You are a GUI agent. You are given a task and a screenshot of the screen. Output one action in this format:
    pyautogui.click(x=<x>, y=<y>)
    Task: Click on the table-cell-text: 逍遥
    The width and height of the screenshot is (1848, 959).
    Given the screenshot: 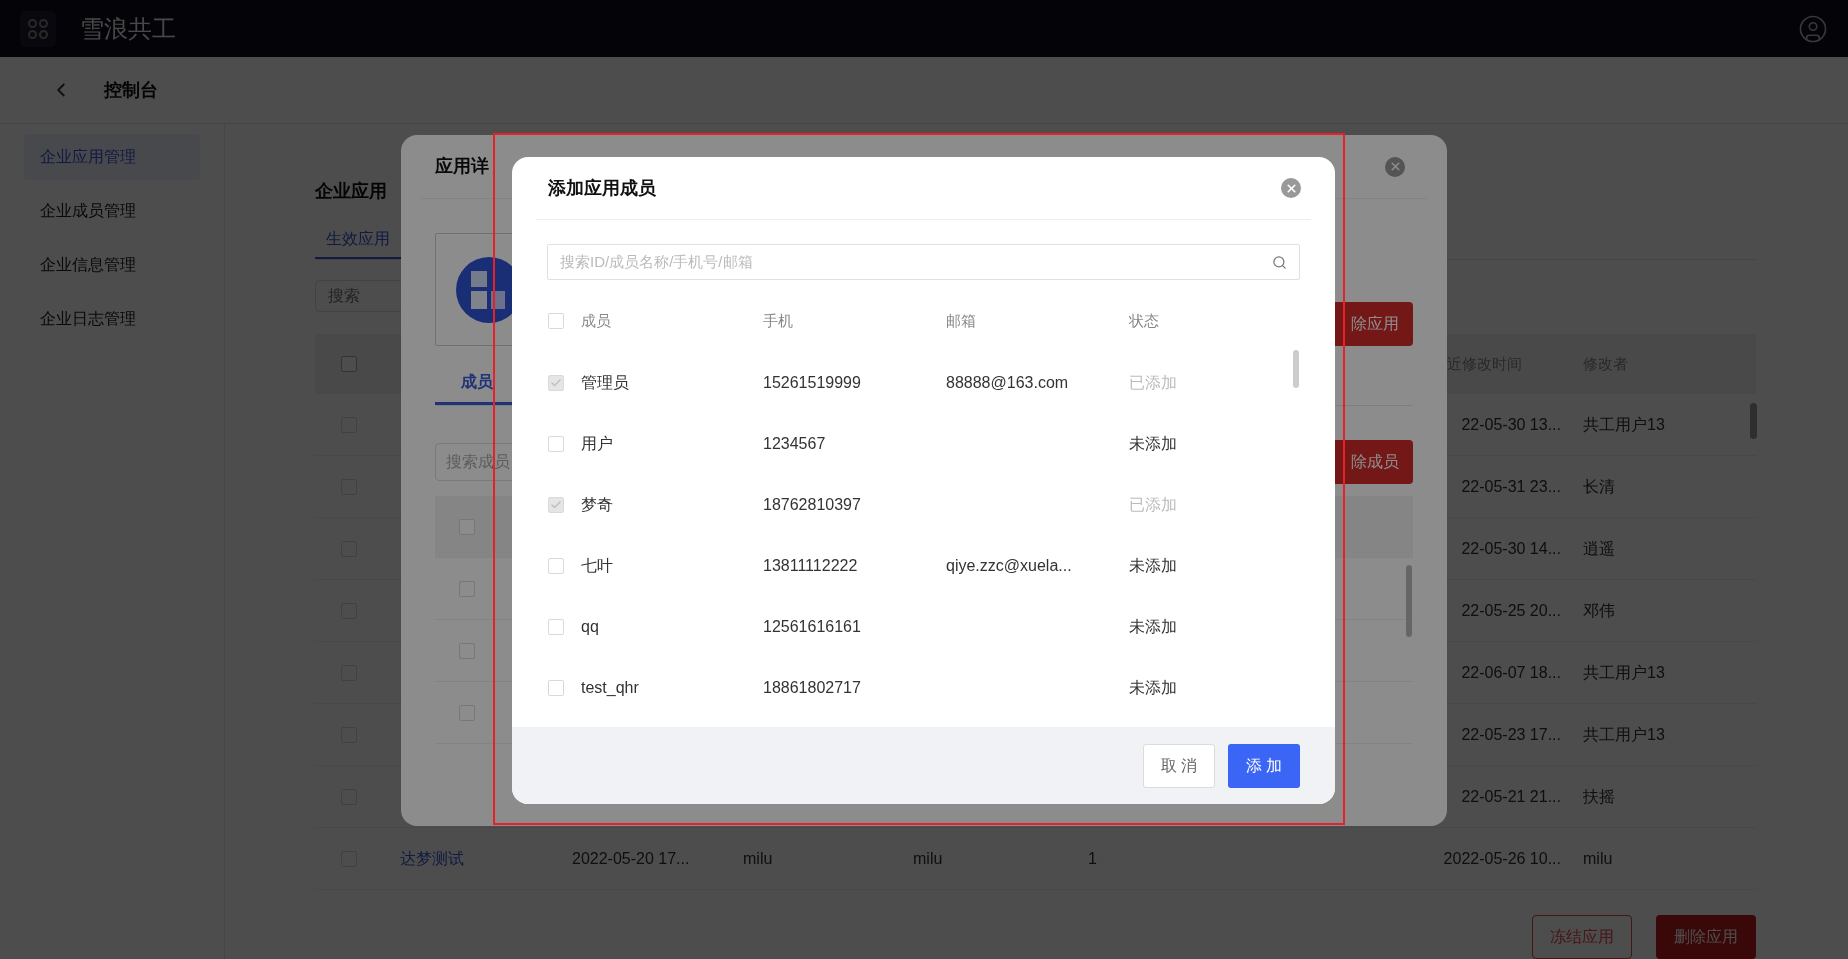 What is the action you would take?
    pyautogui.click(x=1599, y=548)
    